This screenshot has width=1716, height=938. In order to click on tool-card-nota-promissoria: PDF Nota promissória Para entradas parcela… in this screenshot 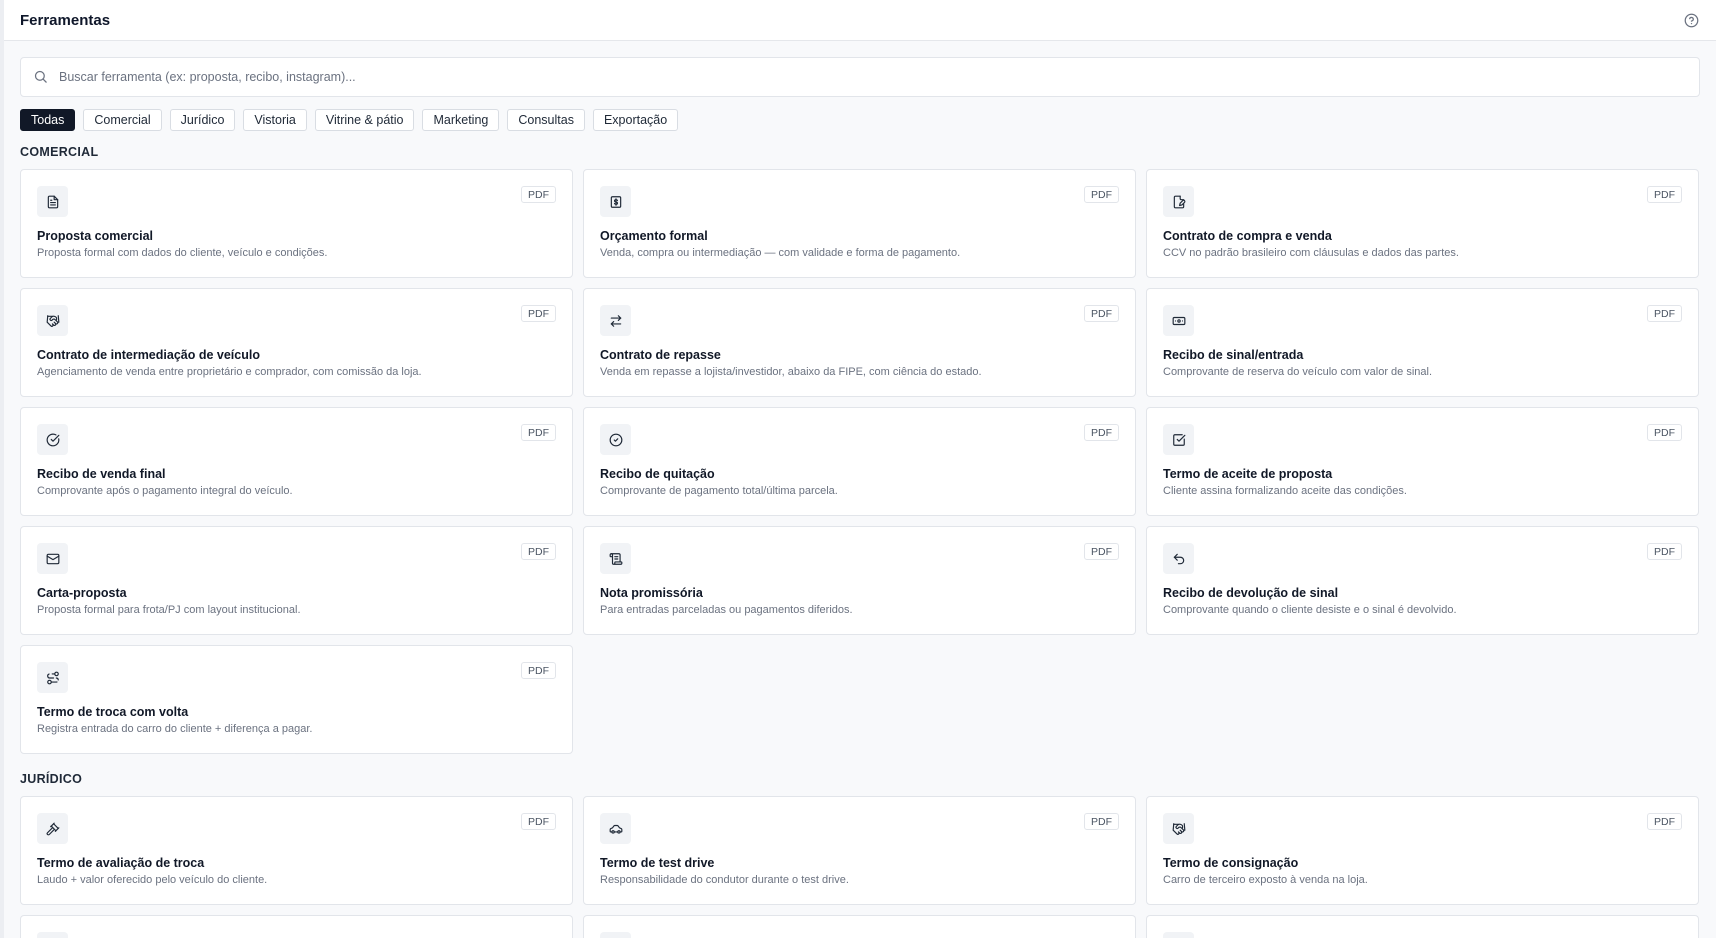, I will do `click(859, 580)`.